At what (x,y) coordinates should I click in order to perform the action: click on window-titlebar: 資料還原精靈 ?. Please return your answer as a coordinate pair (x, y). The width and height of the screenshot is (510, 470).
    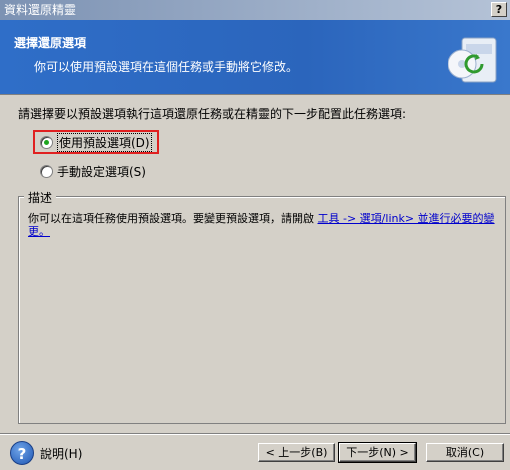
    Looking at the image, I should click on (255, 10).